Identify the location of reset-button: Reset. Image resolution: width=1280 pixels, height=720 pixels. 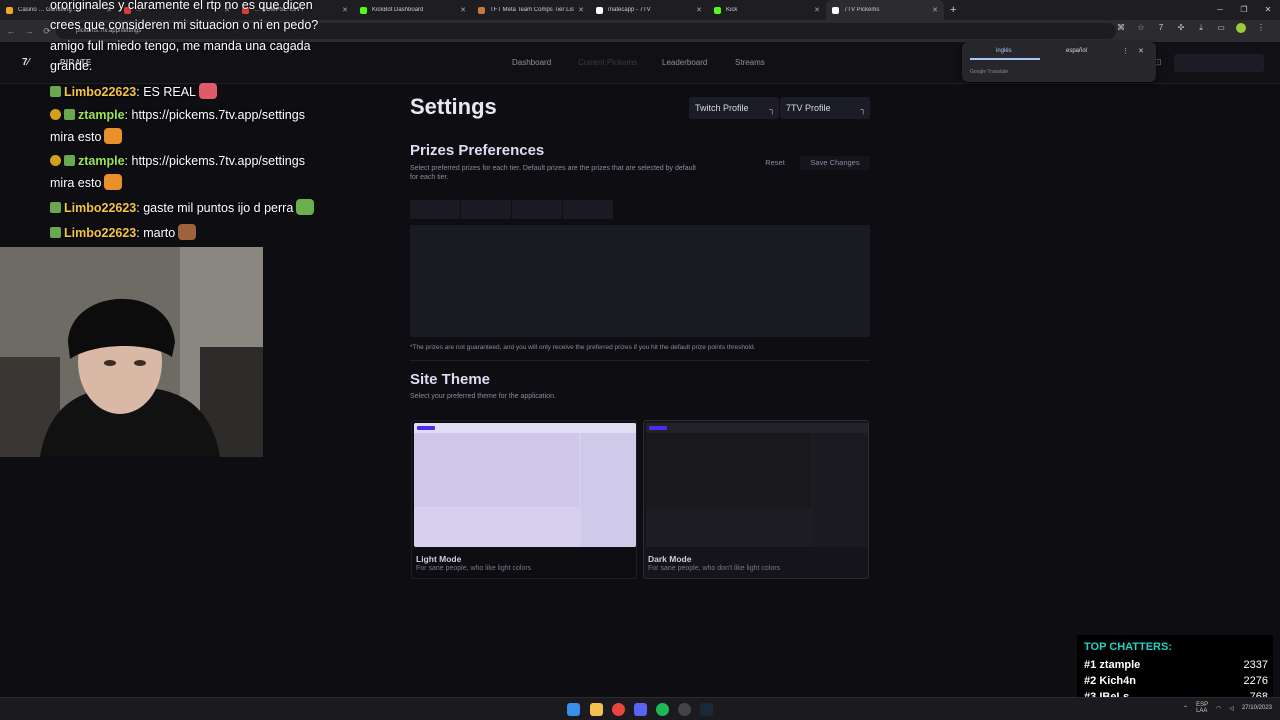
(775, 163).